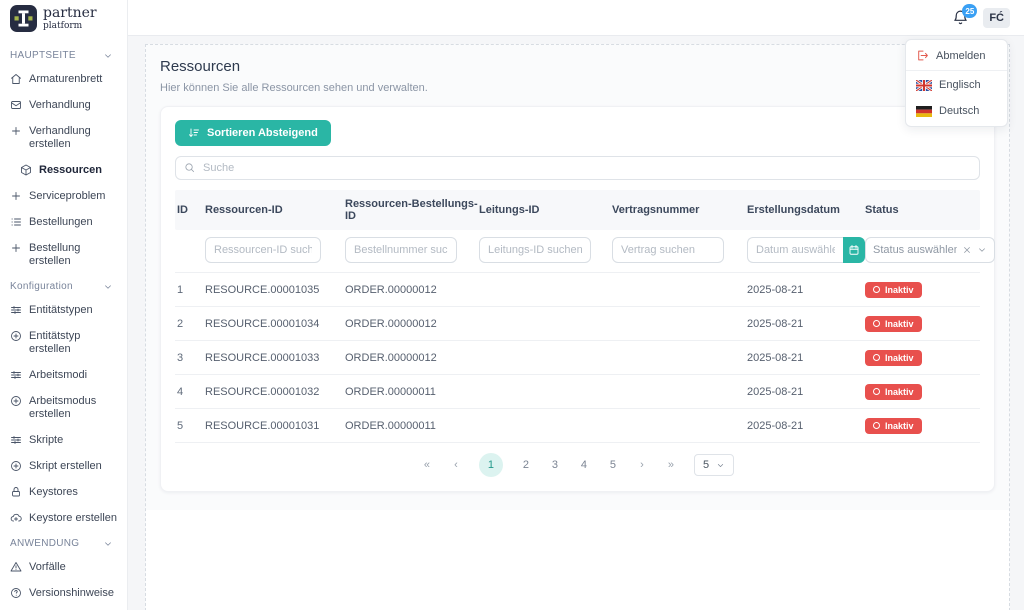 The image size is (1024, 610). I want to click on sidebar-item-skript-erstellen: Skript erstellen, so click(68, 466).